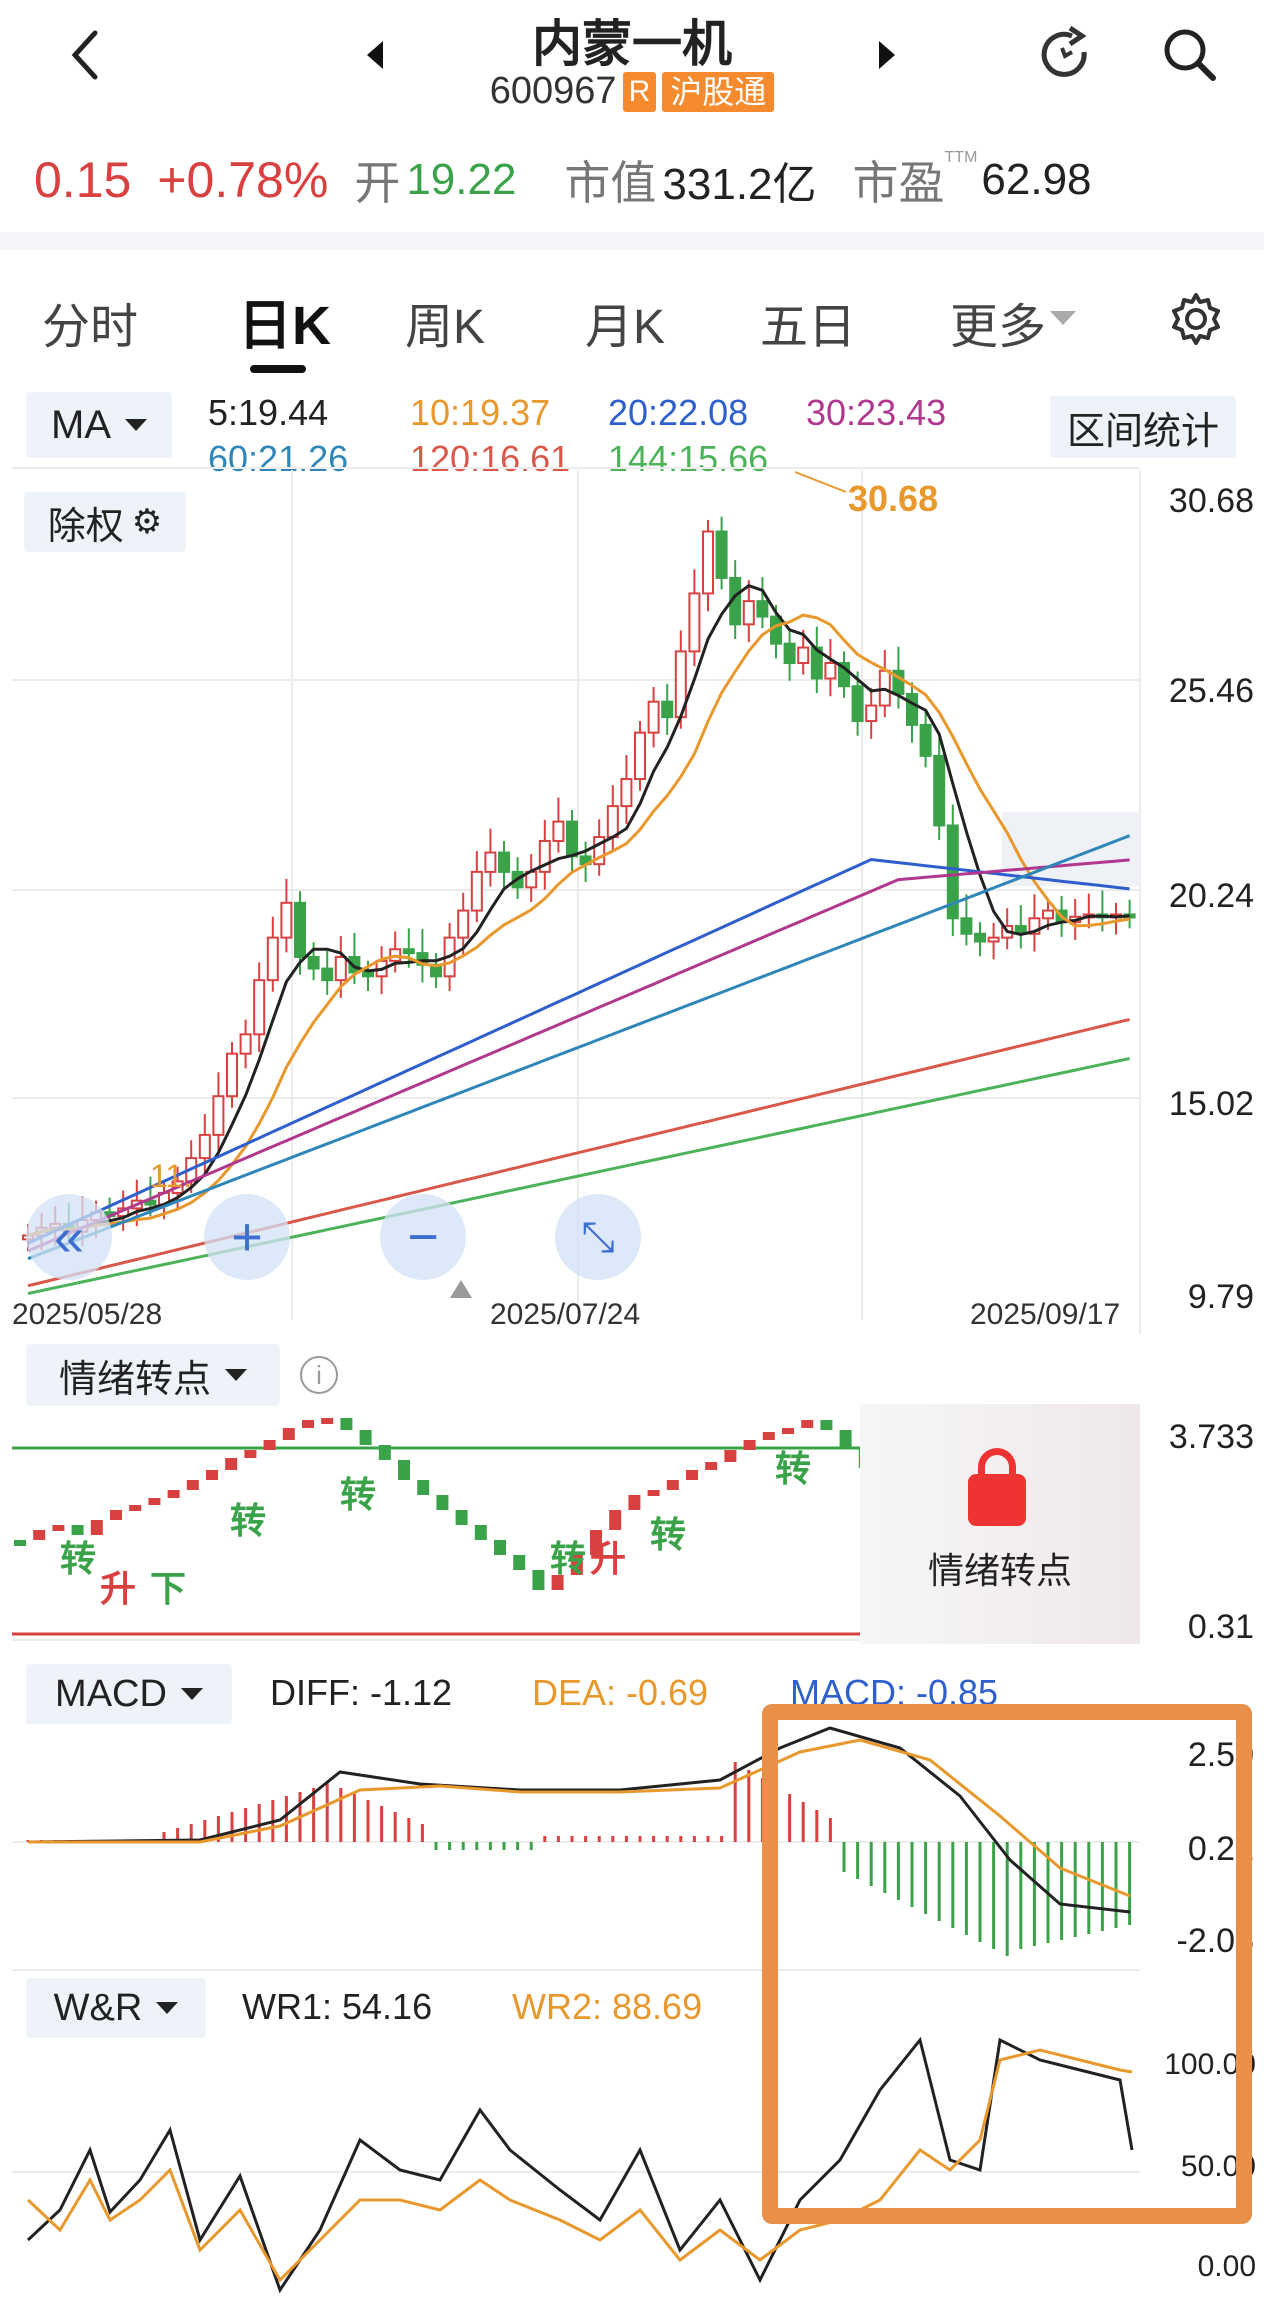  Describe the element at coordinates (1007, 1964) in the screenshot. I see `highlight-box` at that location.